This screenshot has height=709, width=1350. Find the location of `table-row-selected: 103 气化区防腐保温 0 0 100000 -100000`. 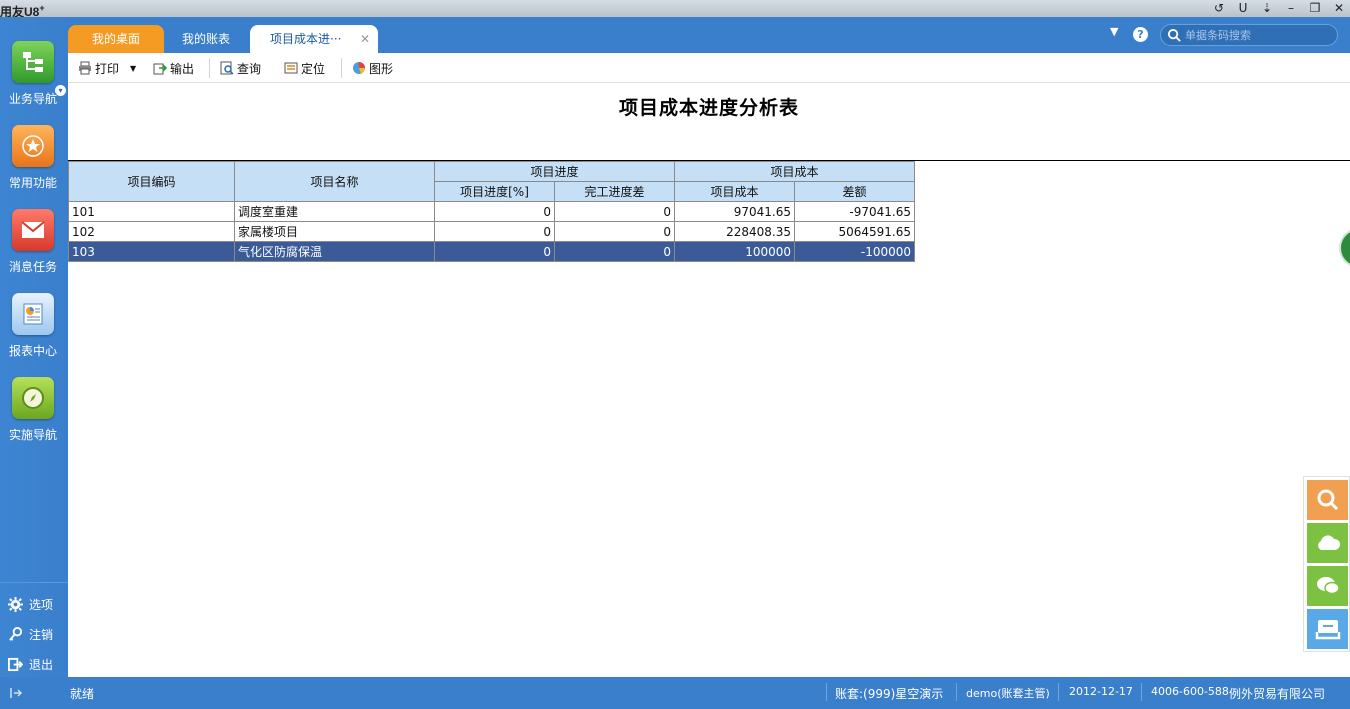

table-row-selected: 103 气化区防腐保温 0 0 100000 -100000 is located at coordinates (491, 251).